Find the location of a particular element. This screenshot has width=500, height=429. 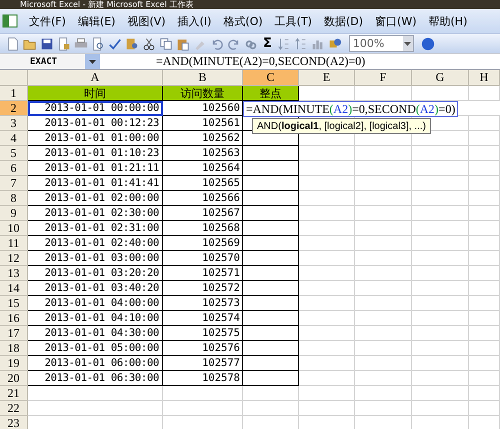

name-box: EXACT is located at coordinates (42, 61).